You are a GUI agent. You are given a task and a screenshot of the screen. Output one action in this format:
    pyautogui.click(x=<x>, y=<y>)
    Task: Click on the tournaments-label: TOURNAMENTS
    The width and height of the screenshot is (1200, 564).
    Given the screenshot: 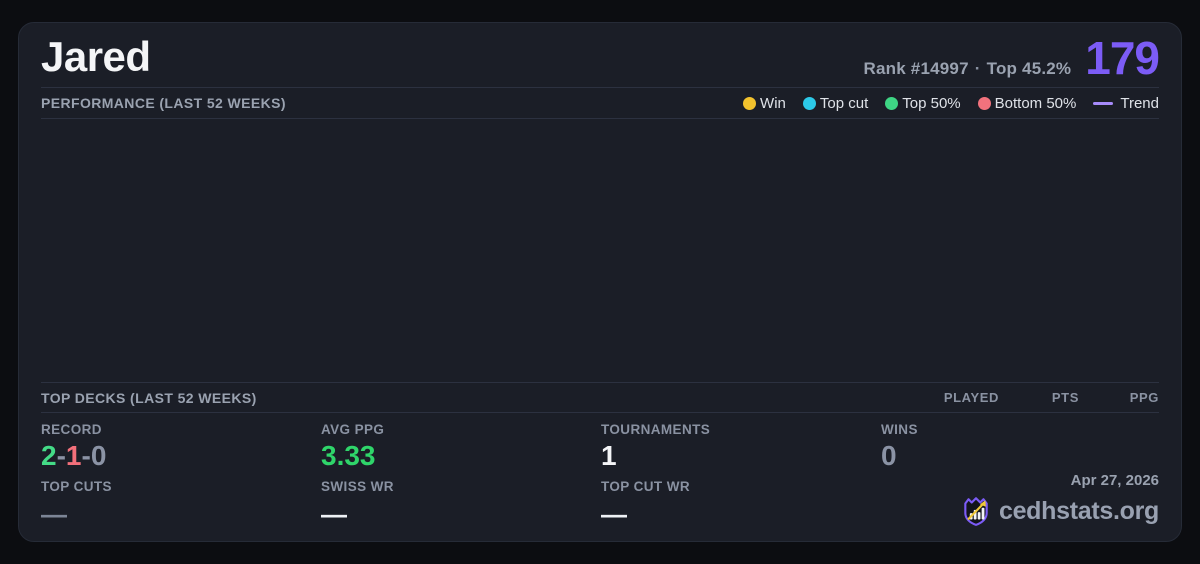 What is the action you would take?
    pyautogui.click(x=656, y=430)
    